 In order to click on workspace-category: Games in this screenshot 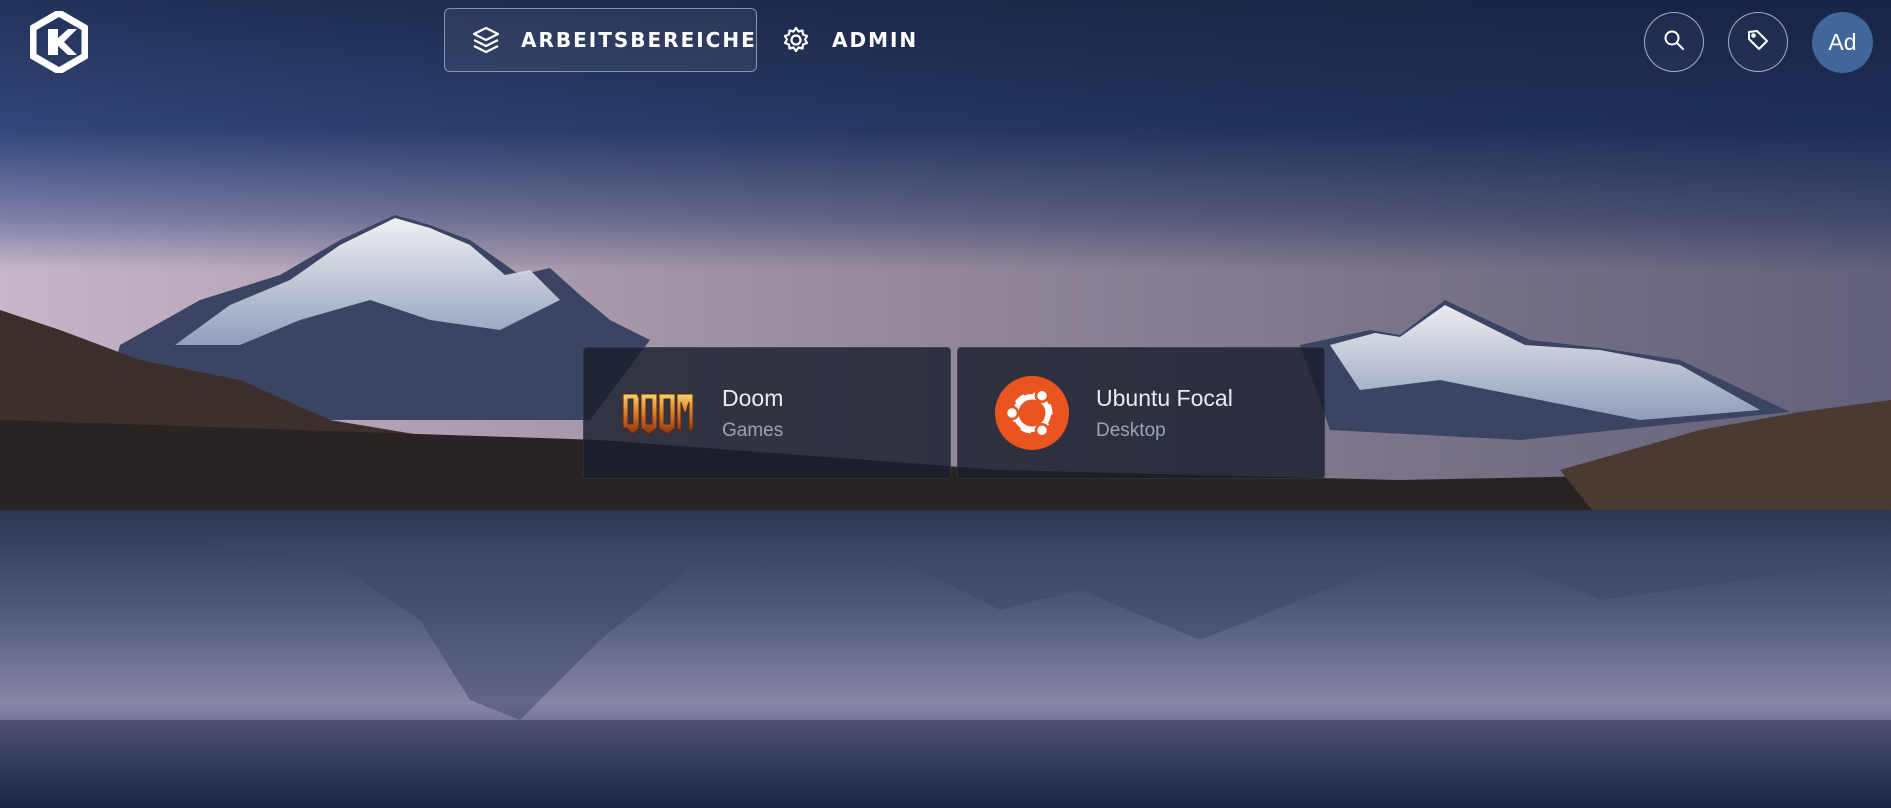, I will do `click(753, 430)`.